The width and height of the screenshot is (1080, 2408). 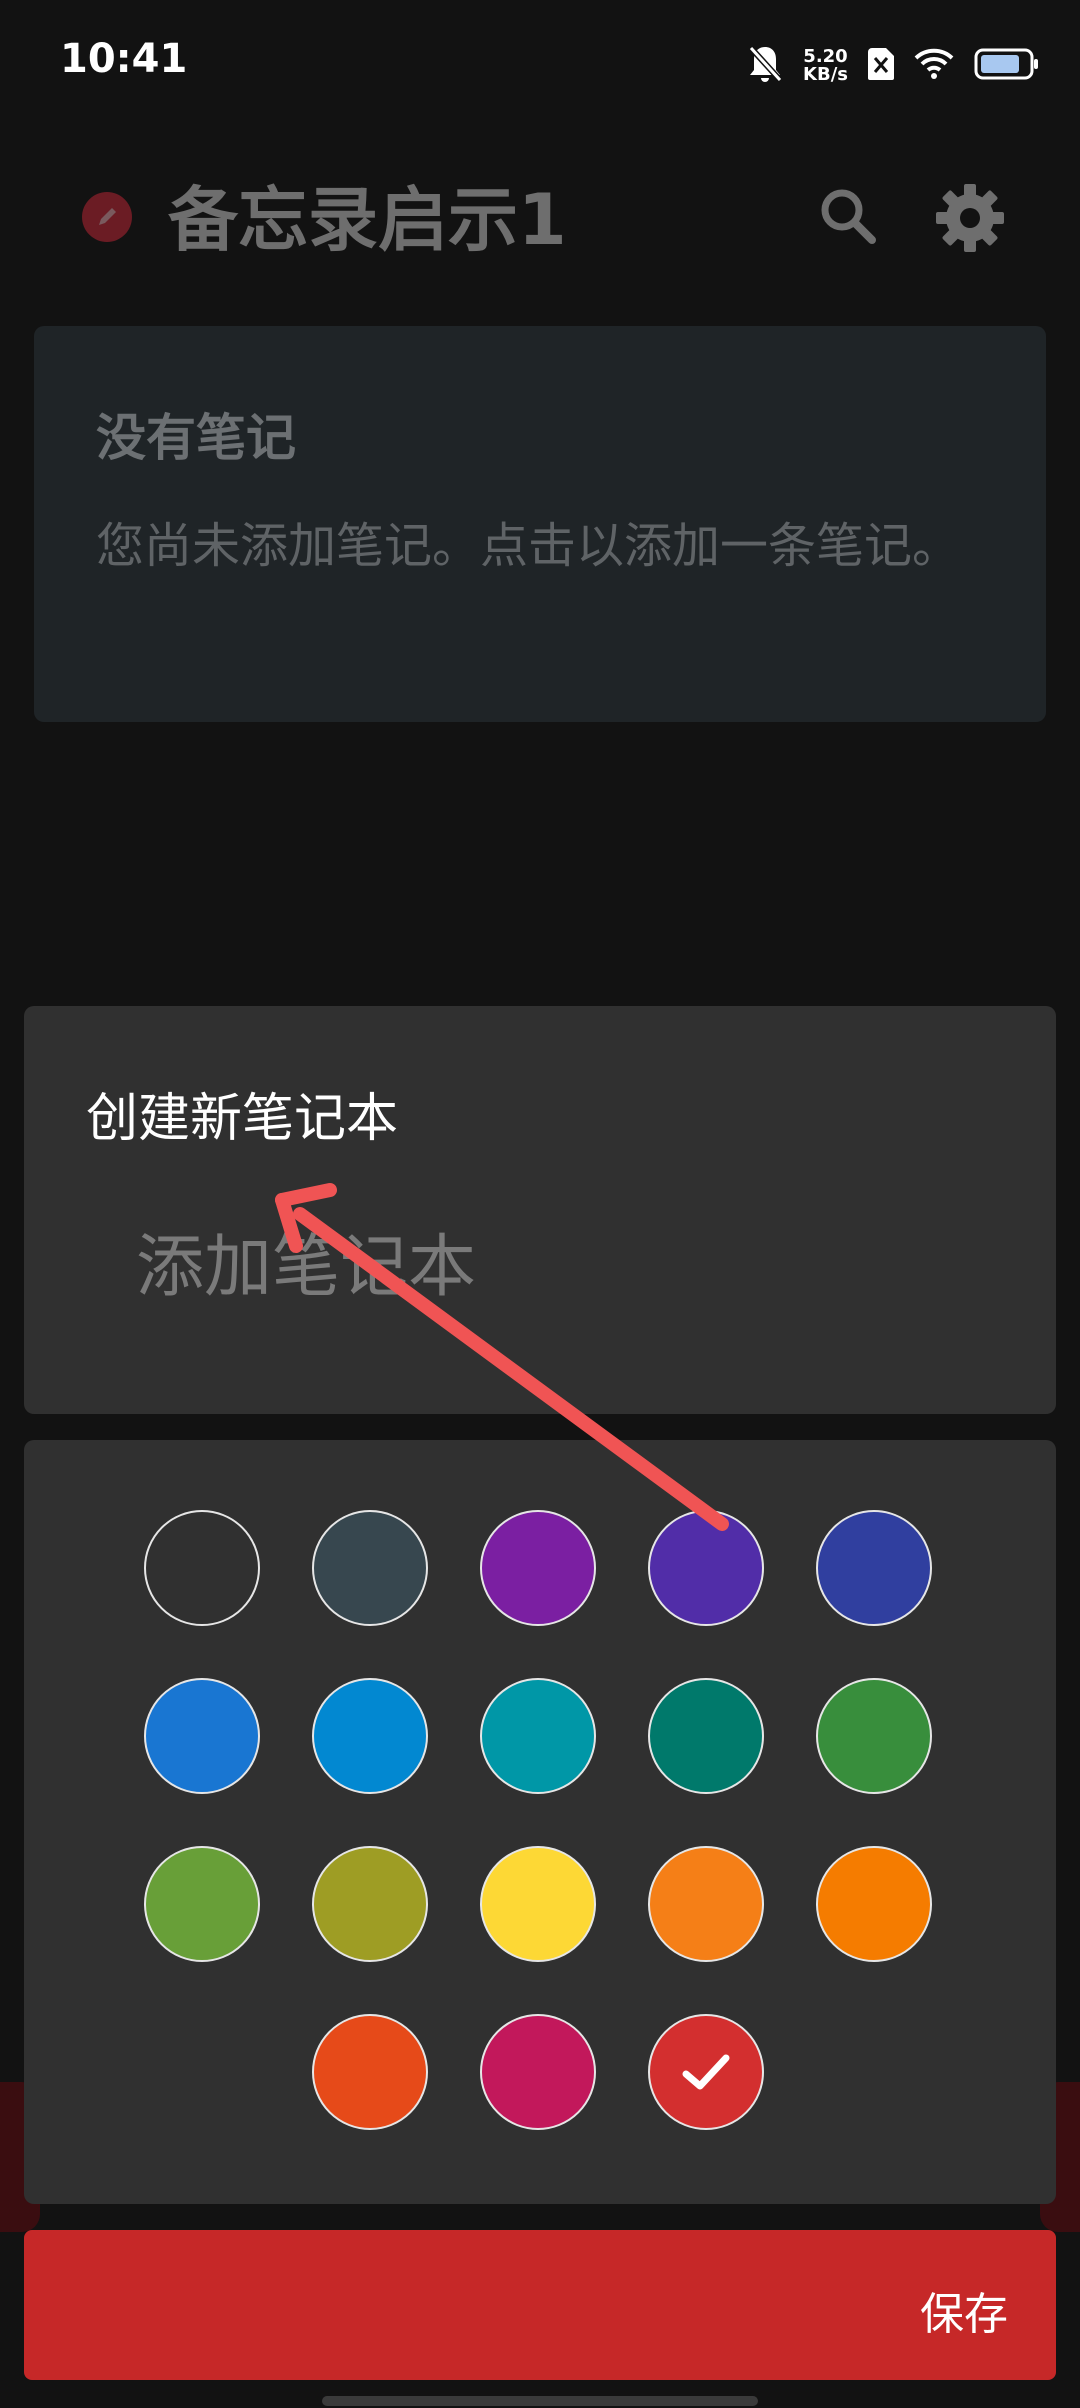 I want to click on empty-notes-title: 没有笔记, so click(x=196, y=438).